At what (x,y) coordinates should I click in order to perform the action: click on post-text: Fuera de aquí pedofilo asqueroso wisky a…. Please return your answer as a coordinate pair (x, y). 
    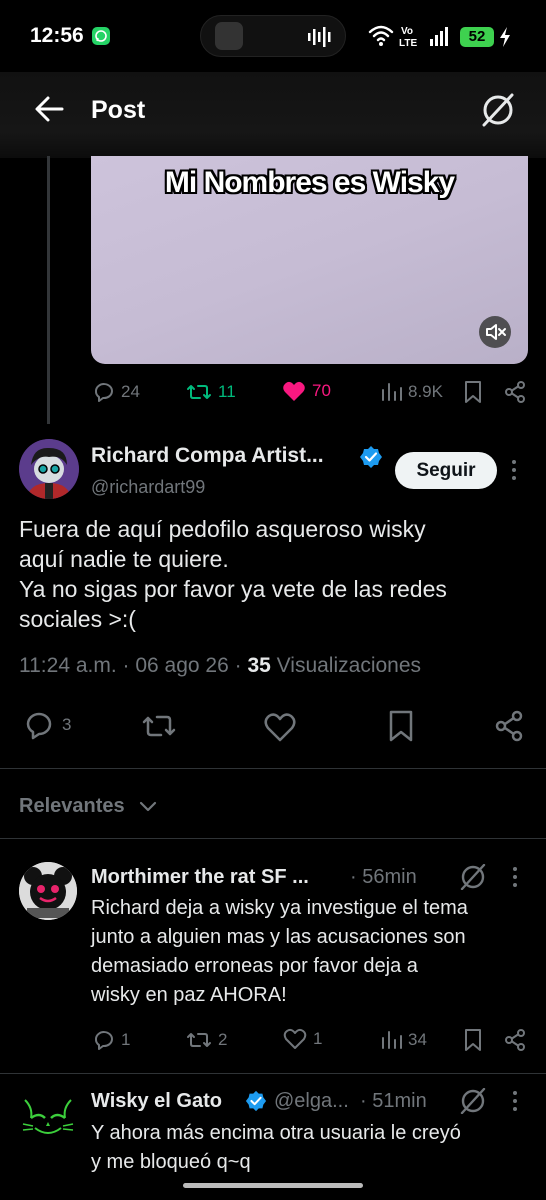
    Looking at the image, I should click on (233, 574).